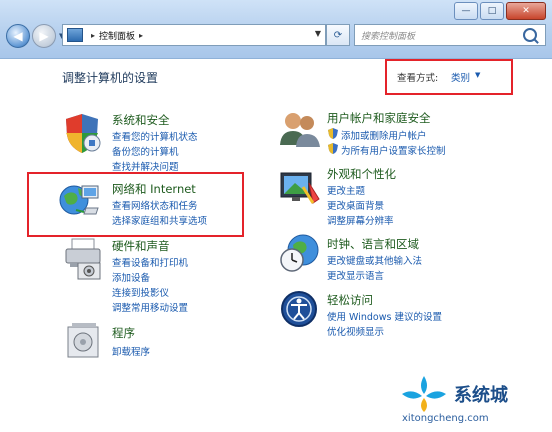 Image resolution: width=552 pixels, height=432 pixels. What do you see at coordinates (117, 35) in the screenshot?
I see `breadcrumb-control-panel: 控制面板` at bounding box center [117, 35].